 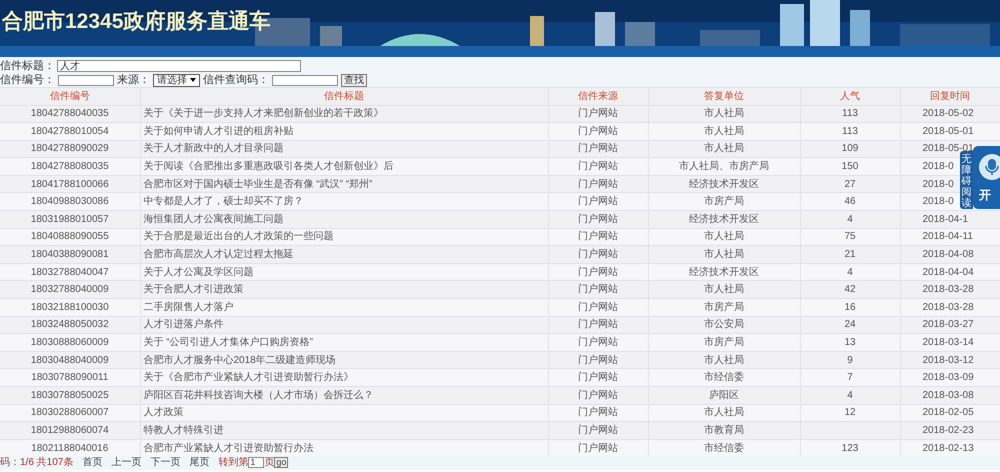 What do you see at coordinates (305, 80) in the screenshot?
I see `code-input` at bounding box center [305, 80].